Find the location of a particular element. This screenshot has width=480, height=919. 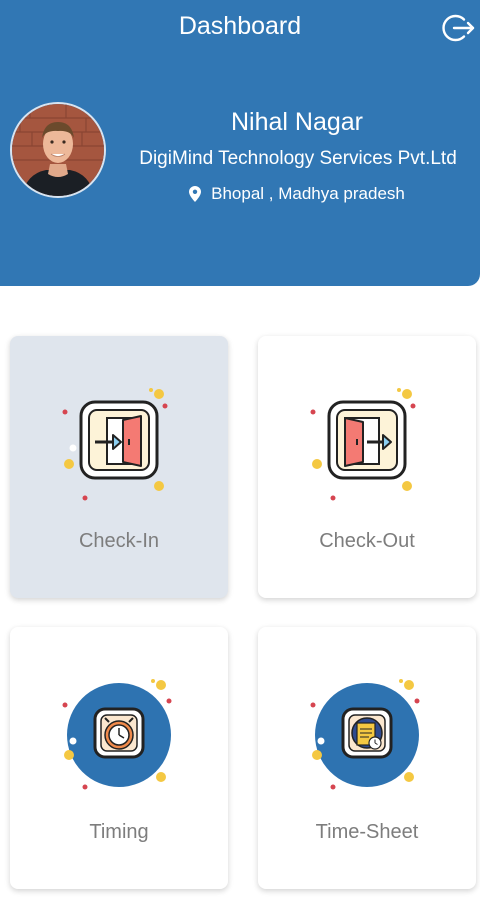

location: Bhopal , Madhya pradesh is located at coordinates (297, 194).